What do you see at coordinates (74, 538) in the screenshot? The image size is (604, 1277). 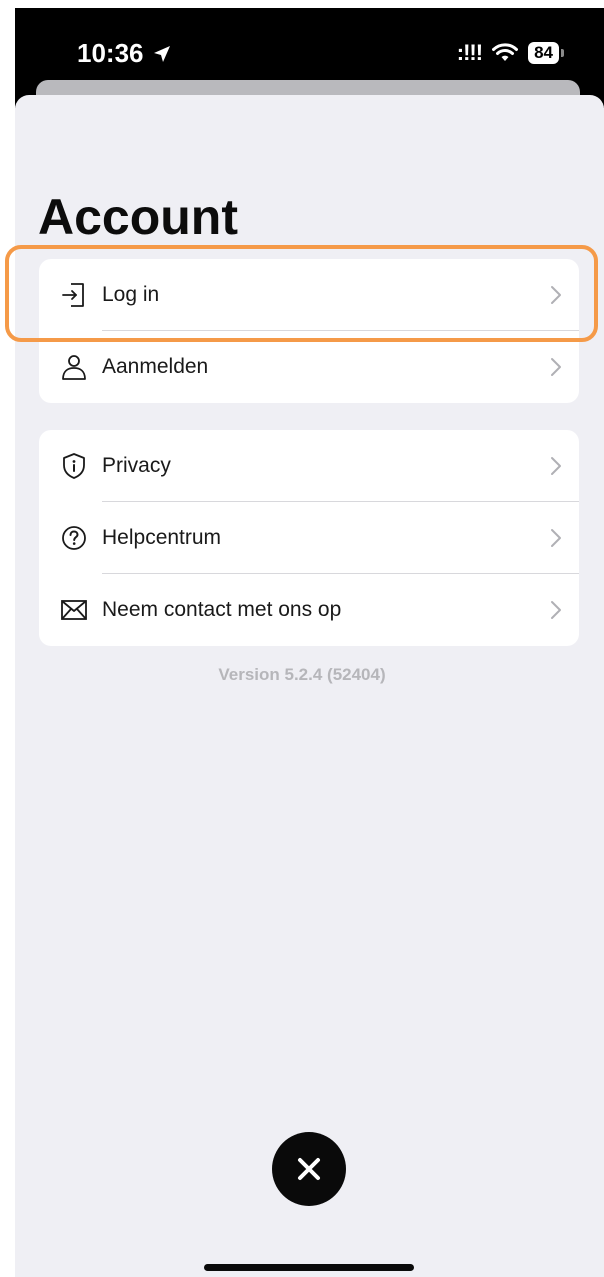 I see `question-circle-icon` at bounding box center [74, 538].